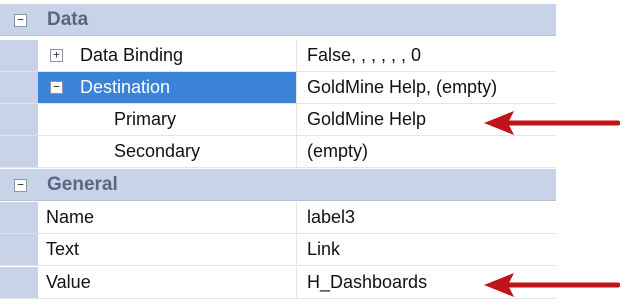 This screenshot has height=306, width=624. I want to click on property-row-destination: − Destination GoldMine Help, (empty), so click(278, 88).